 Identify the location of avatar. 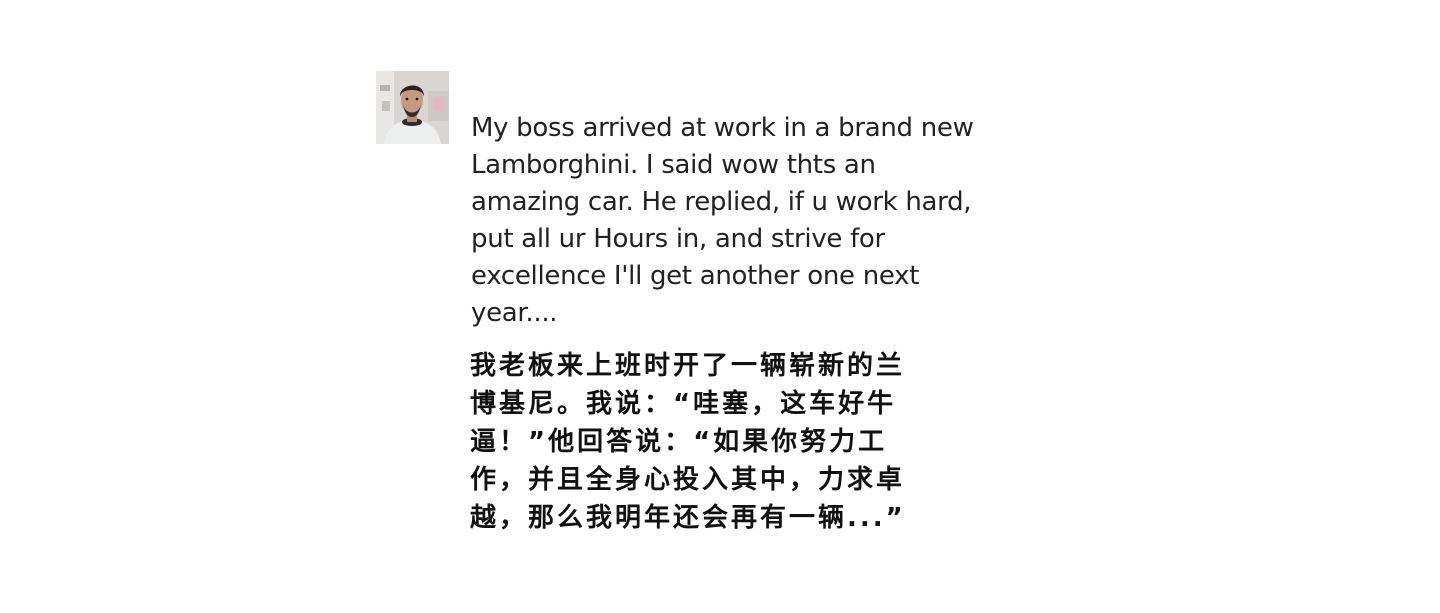
(412, 107).